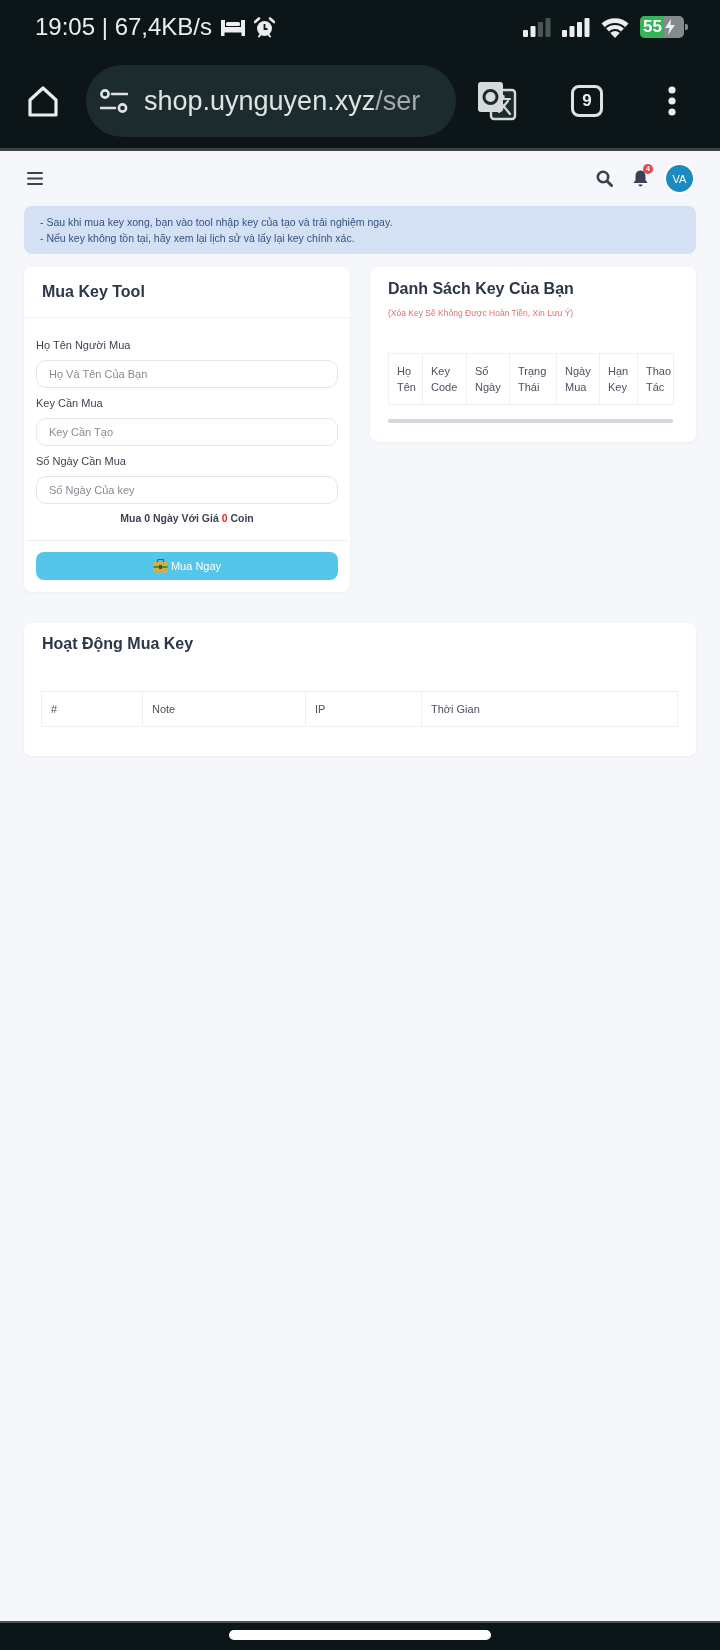 The height and width of the screenshot is (1650, 720). I want to click on battery-percent: 55, so click(652, 27).